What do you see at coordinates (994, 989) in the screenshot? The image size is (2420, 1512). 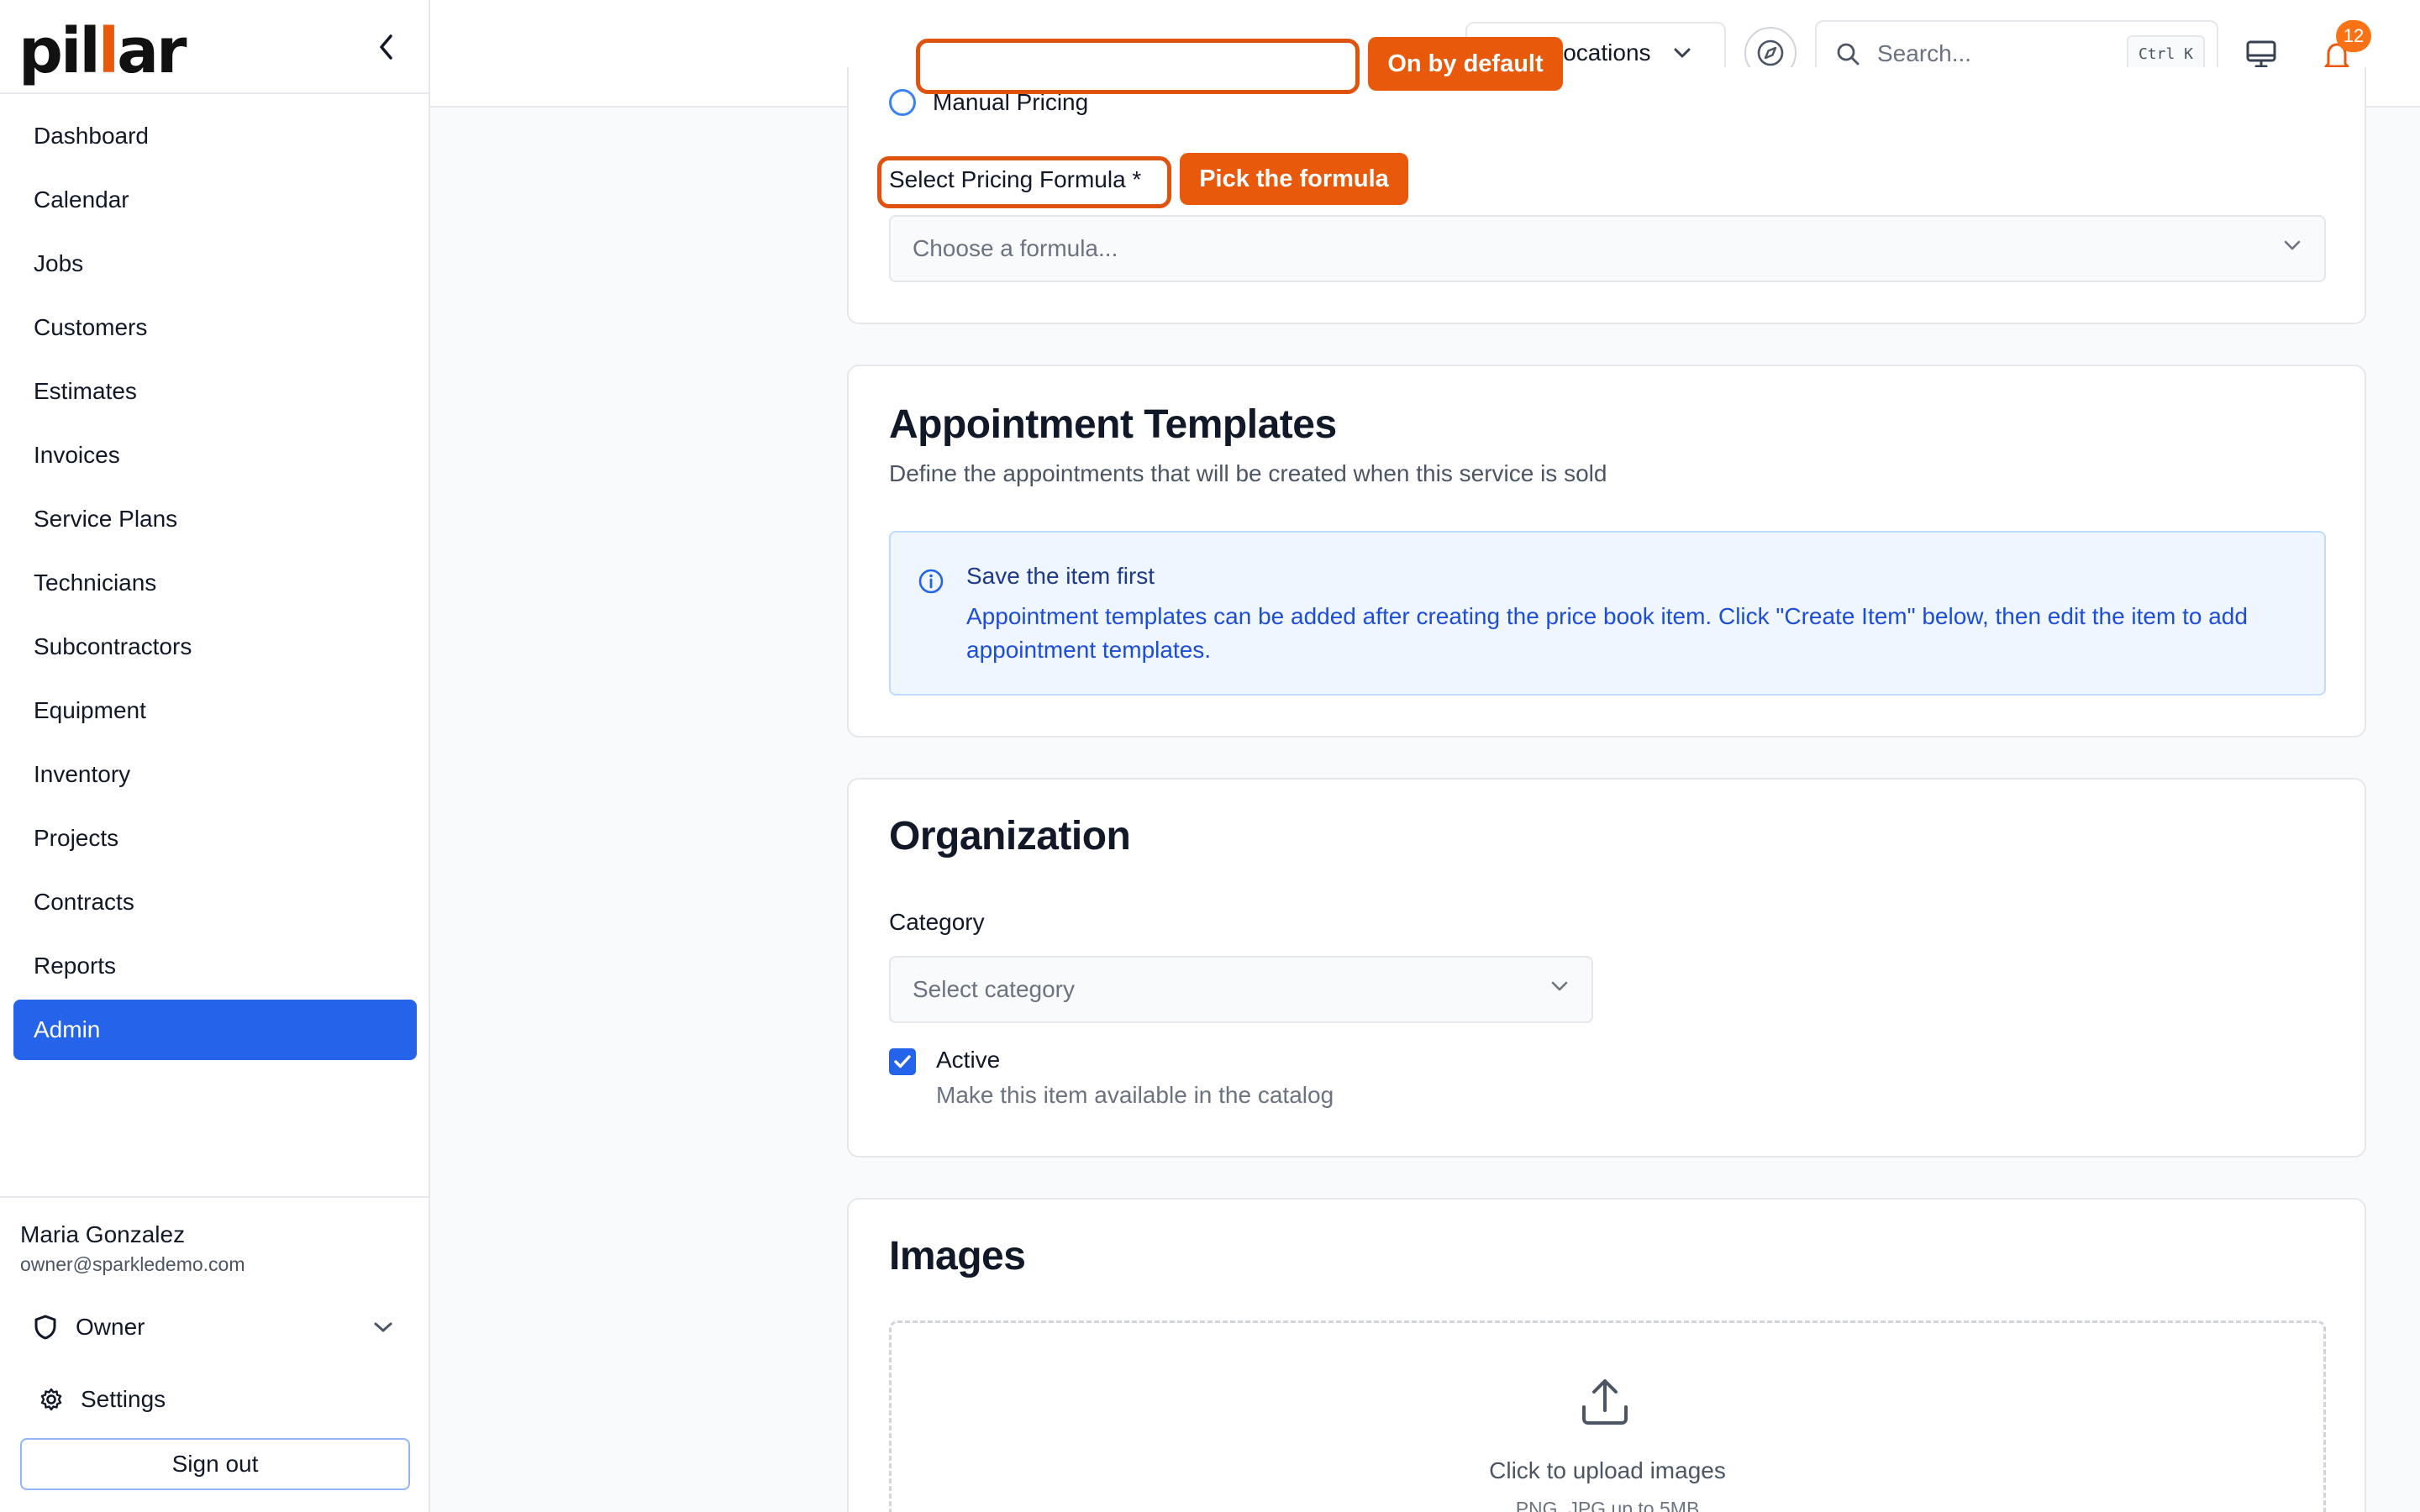 I see `category-placeholder: Select category` at bounding box center [994, 989].